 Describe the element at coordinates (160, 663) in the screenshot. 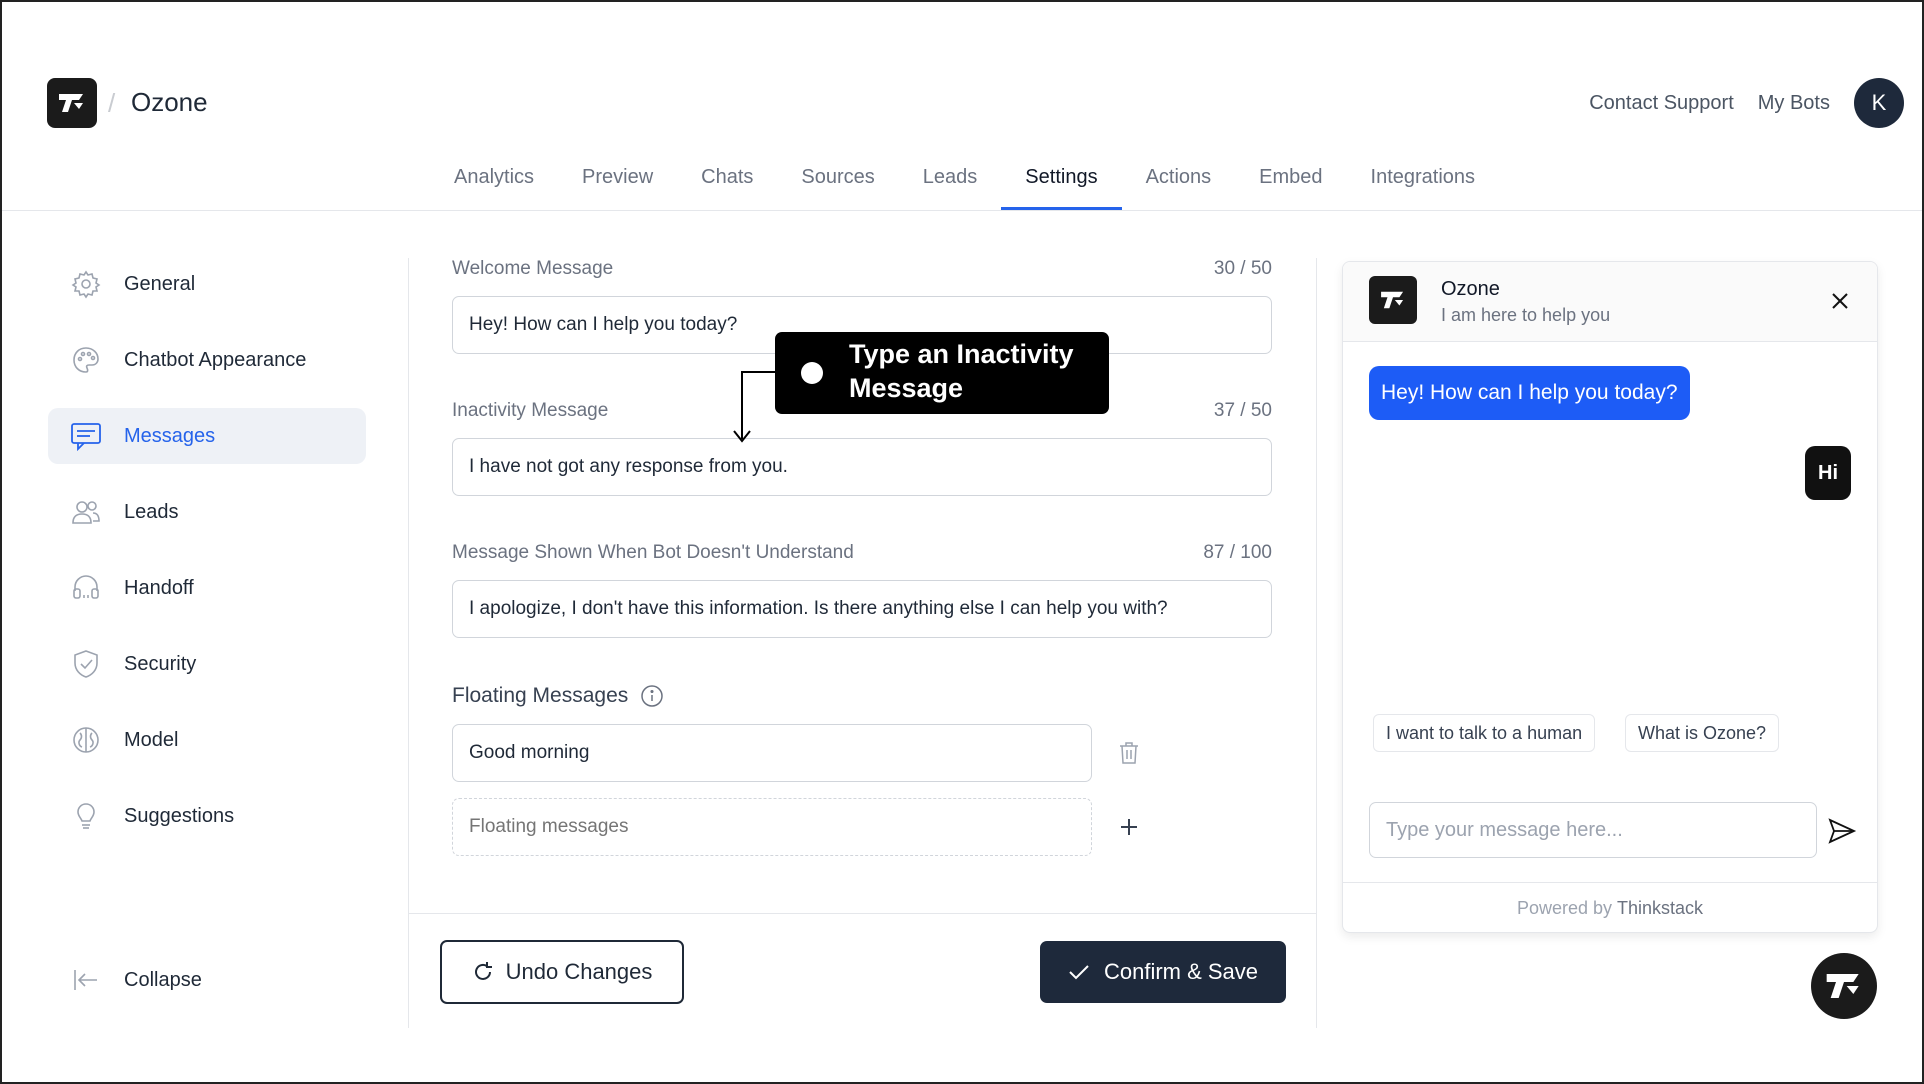

I see `sidebar-item-label: Security` at that location.